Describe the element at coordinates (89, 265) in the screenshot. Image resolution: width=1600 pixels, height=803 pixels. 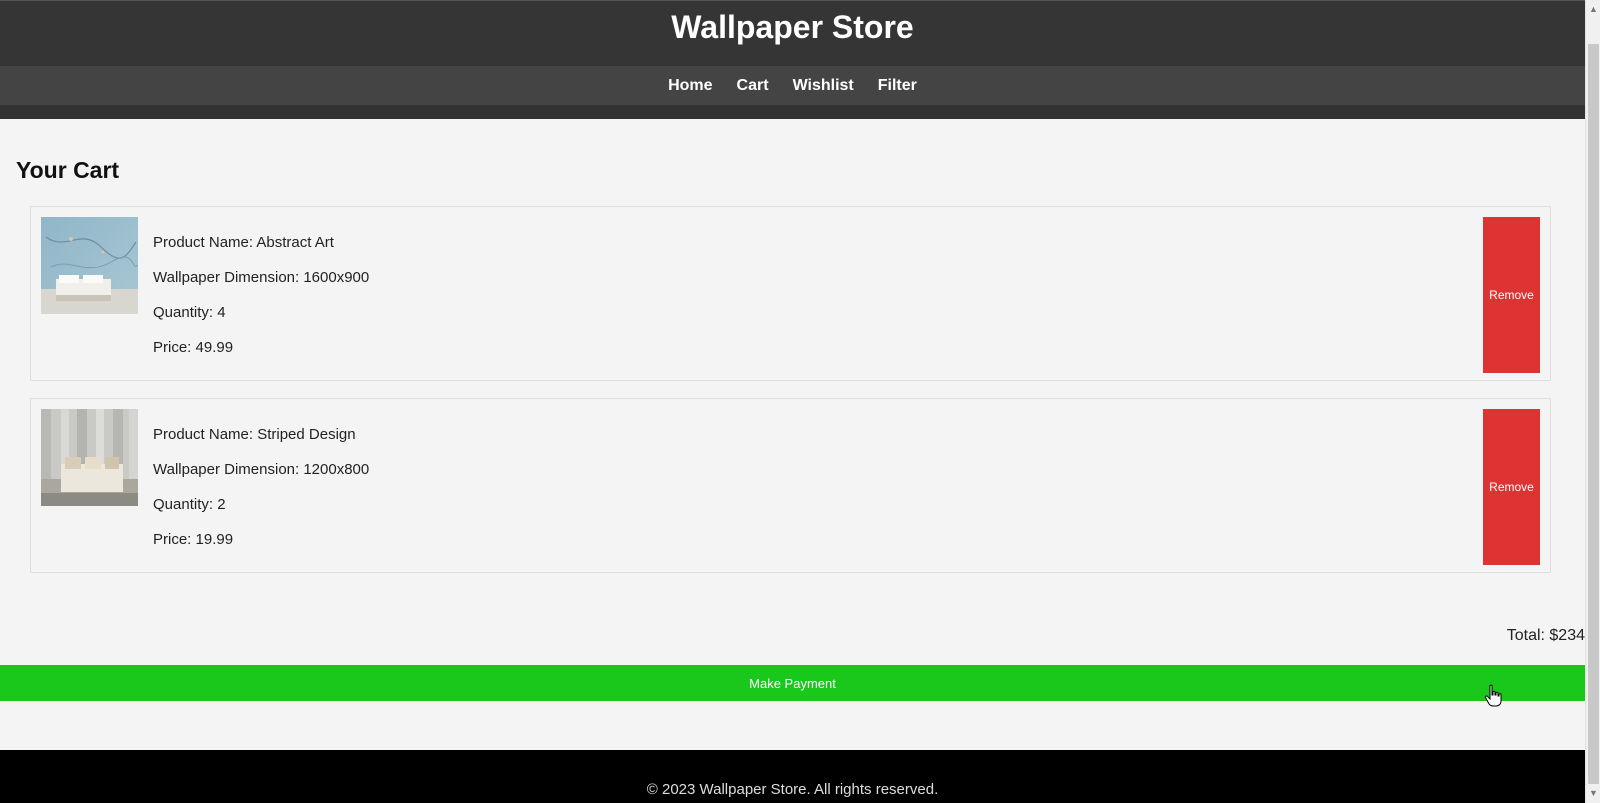
I see `abstract-wallpaper-thumbnail` at that location.